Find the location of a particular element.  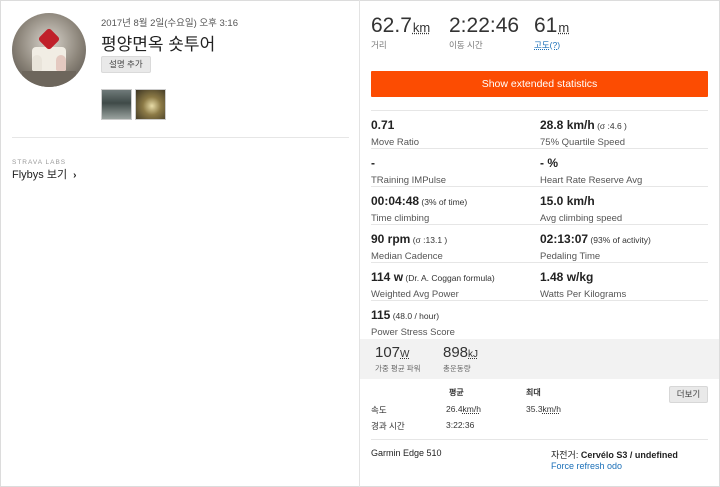

power-value: 107 is located at coordinates (388, 352).